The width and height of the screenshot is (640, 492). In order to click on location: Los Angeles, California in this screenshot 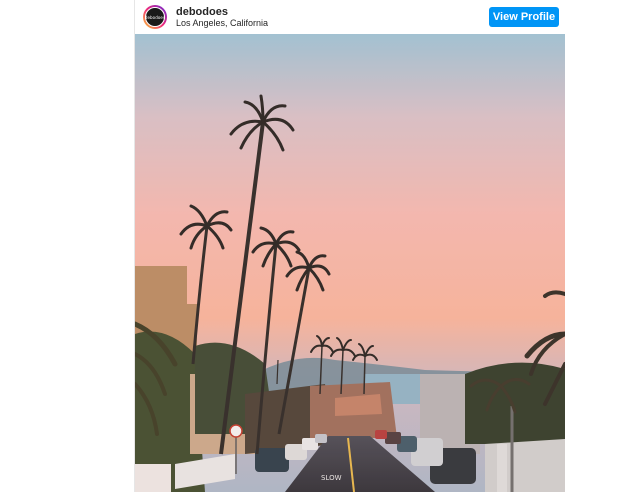, I will do `click(222, 23)`.